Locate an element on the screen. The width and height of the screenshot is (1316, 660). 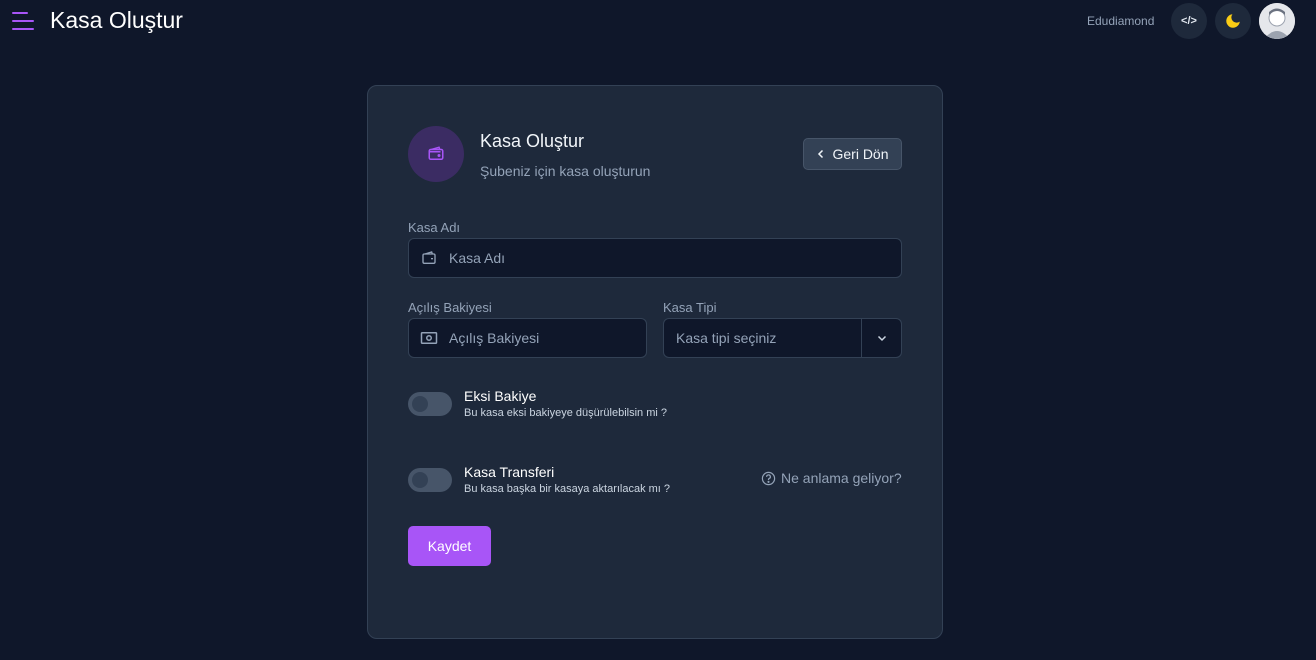
help-link: Ne anlama geliyor? is located at coordinates (831, 478).